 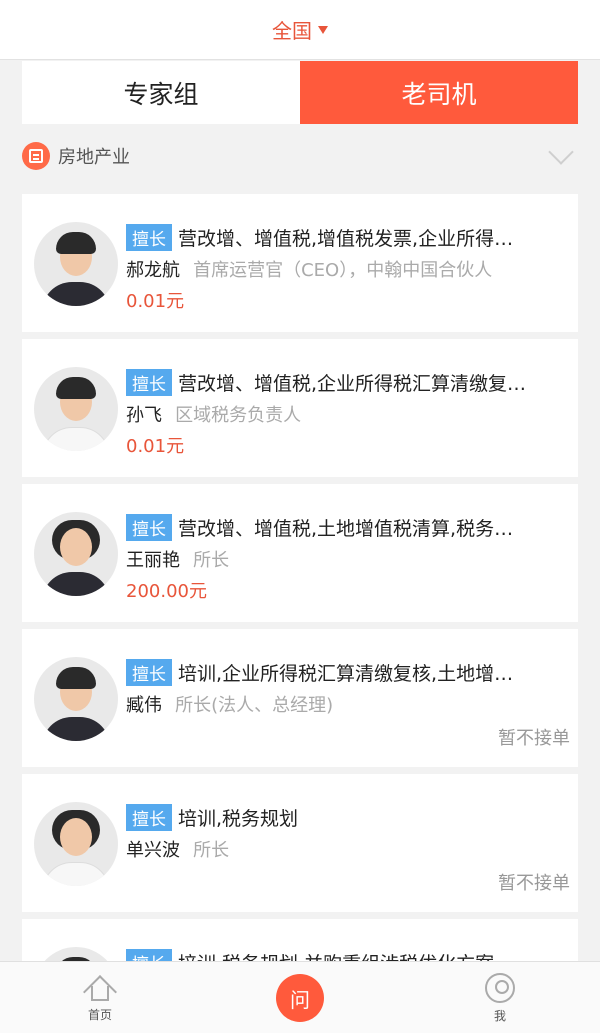 I want to click on expert-name: 单兴波, so click(x=153, y=850).